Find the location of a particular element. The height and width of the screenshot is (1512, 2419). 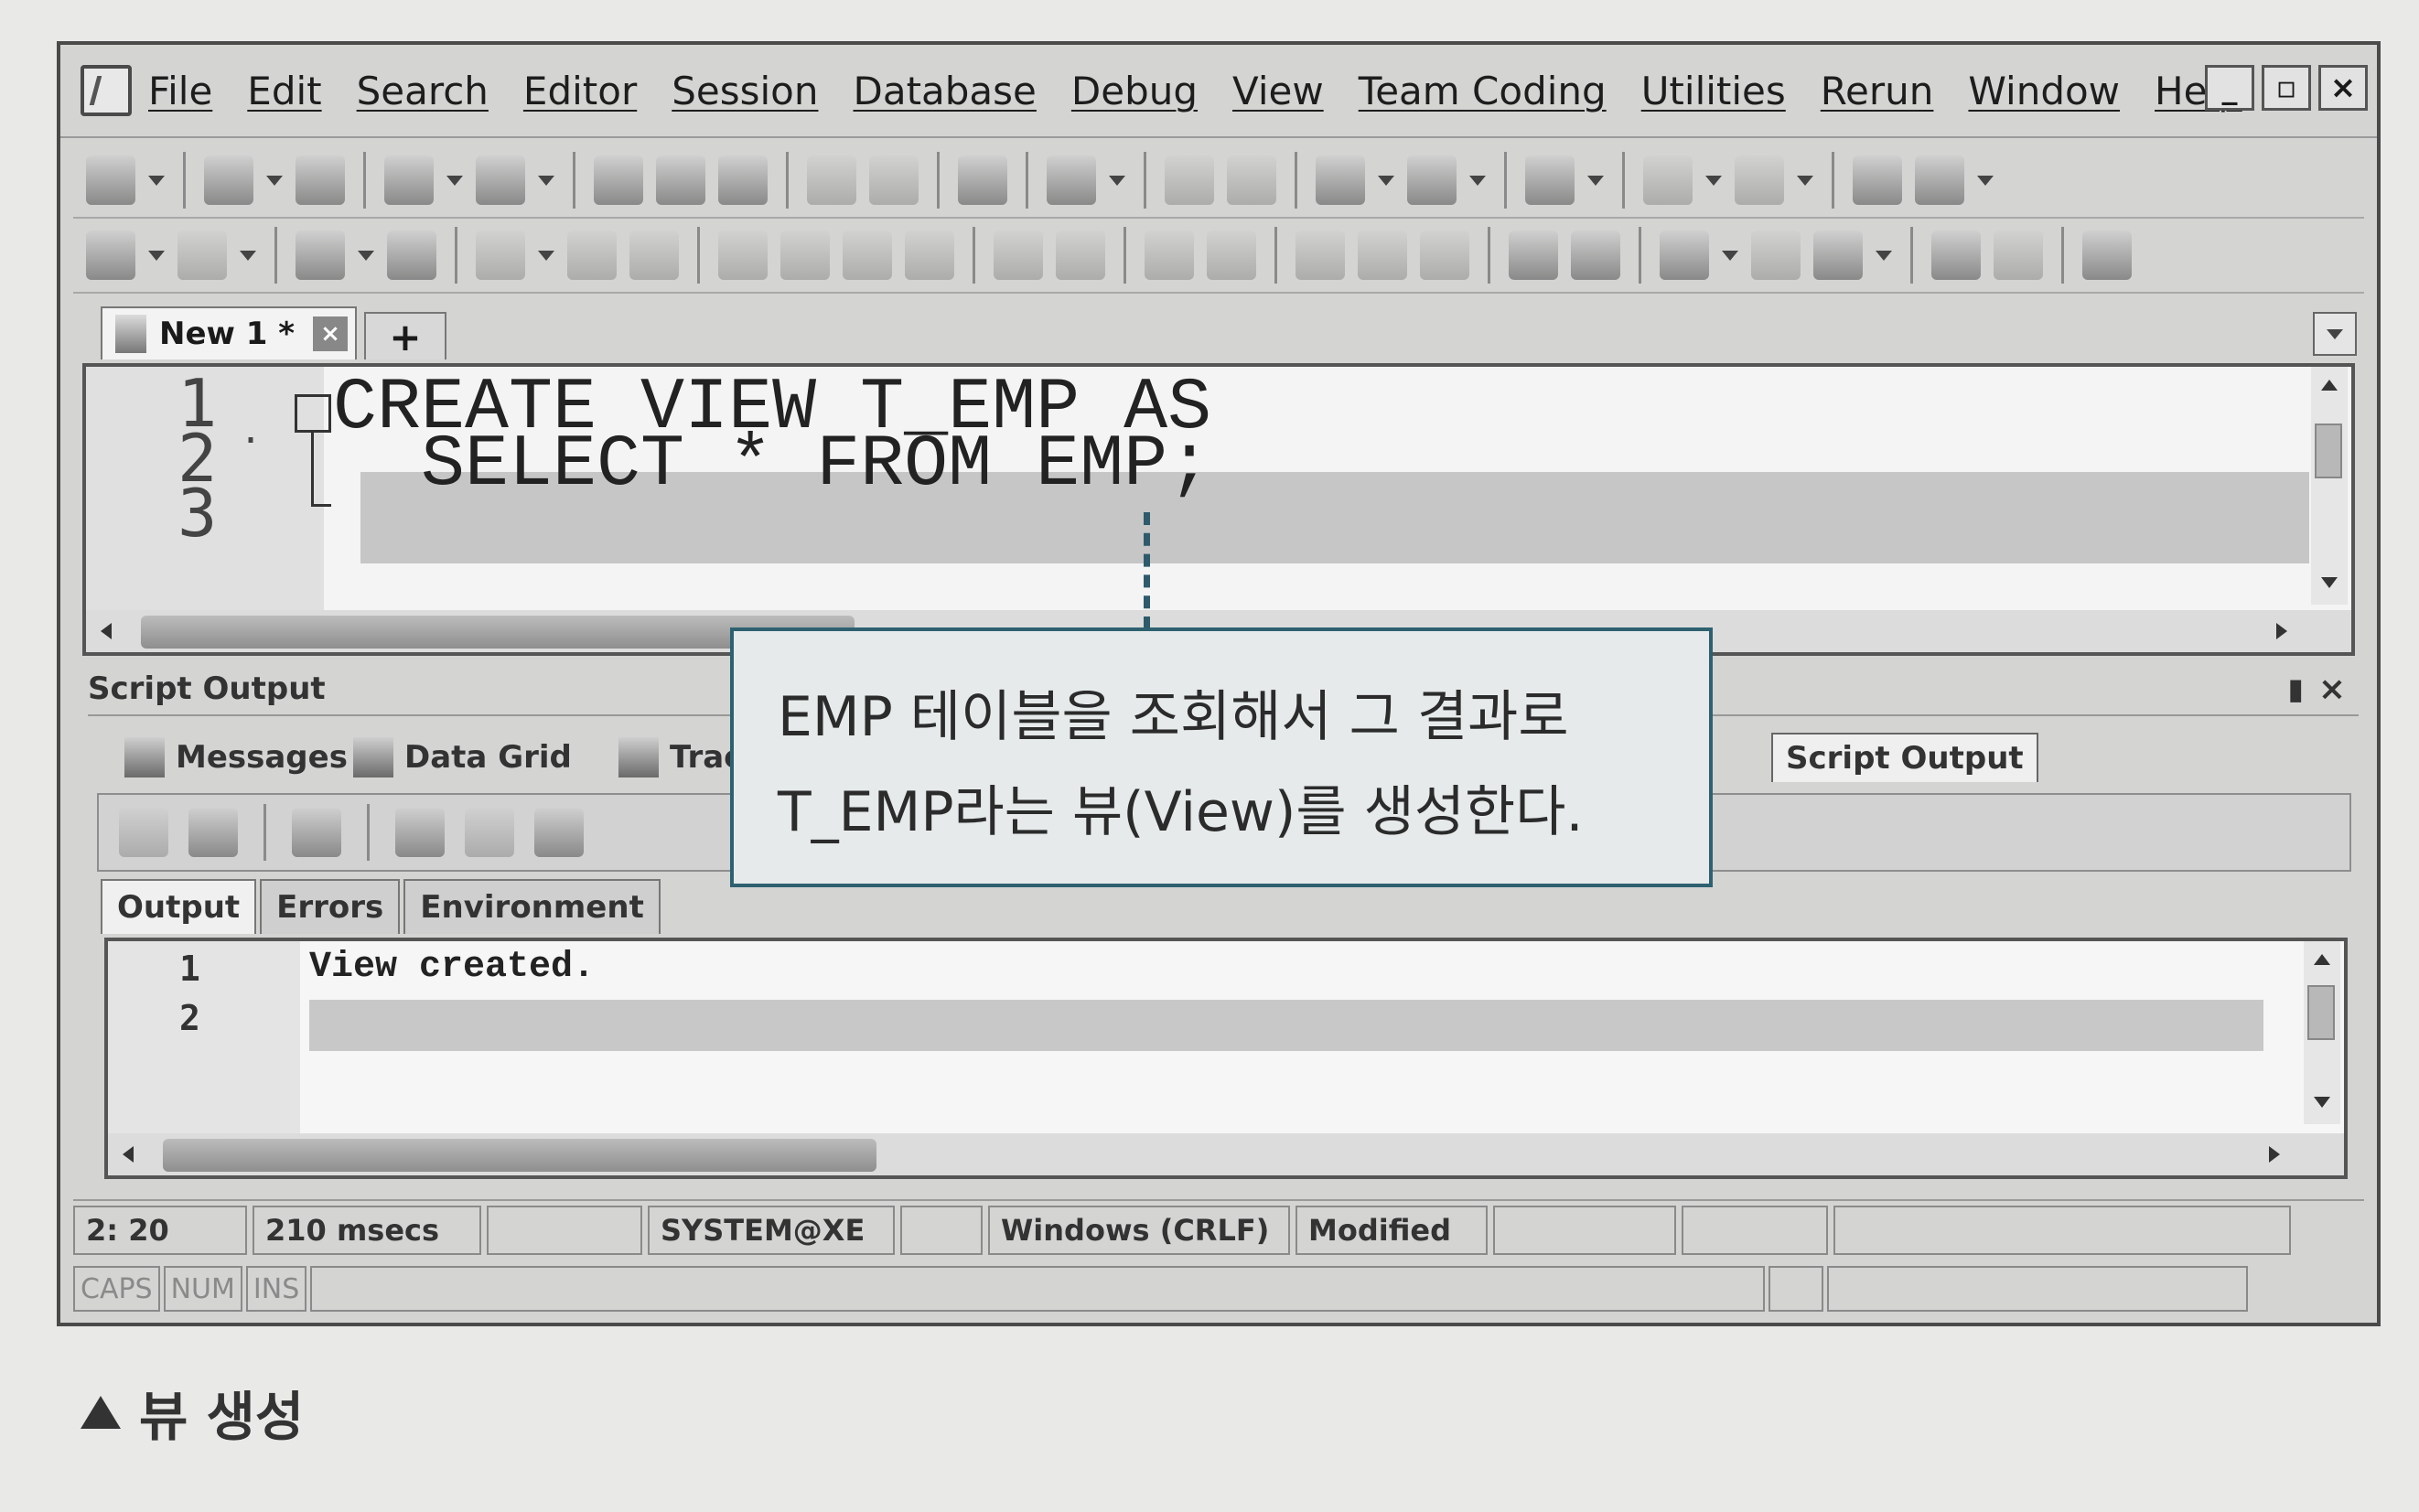

open-recent-icon is located at coordinates (500, 180).